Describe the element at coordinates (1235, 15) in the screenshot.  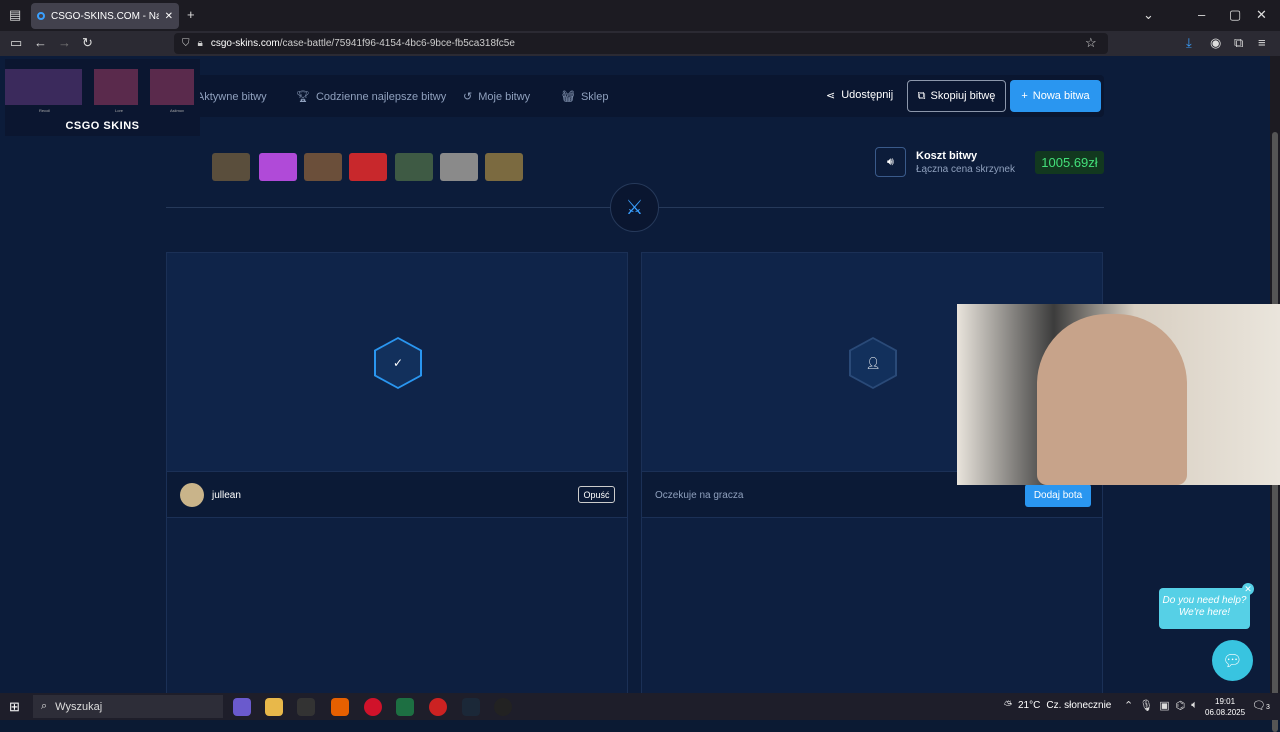
I see `maximize-icon: ▢` at that location.